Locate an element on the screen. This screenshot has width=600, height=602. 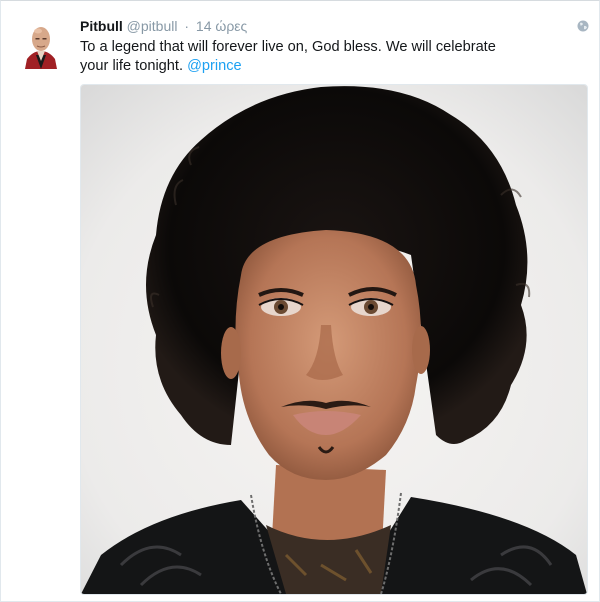
avatar-image is located at coordinates (41, 45).